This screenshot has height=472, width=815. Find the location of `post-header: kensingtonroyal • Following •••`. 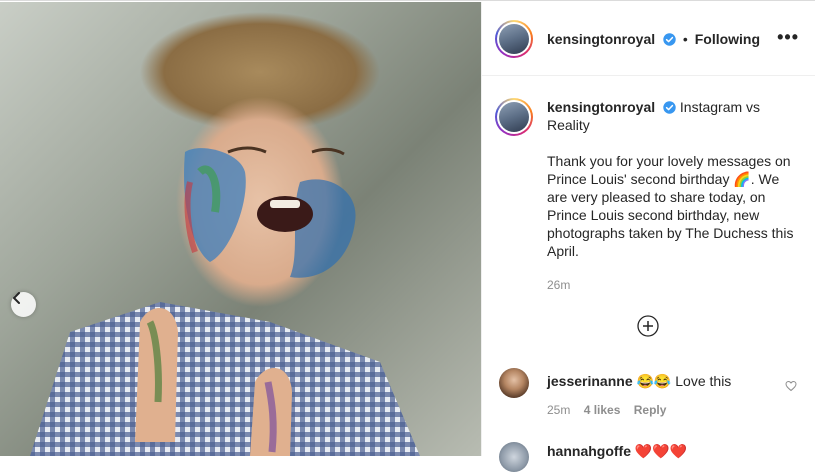

post-header: kensingtonroyal • Following ••• is located at coordinates (648, 39).